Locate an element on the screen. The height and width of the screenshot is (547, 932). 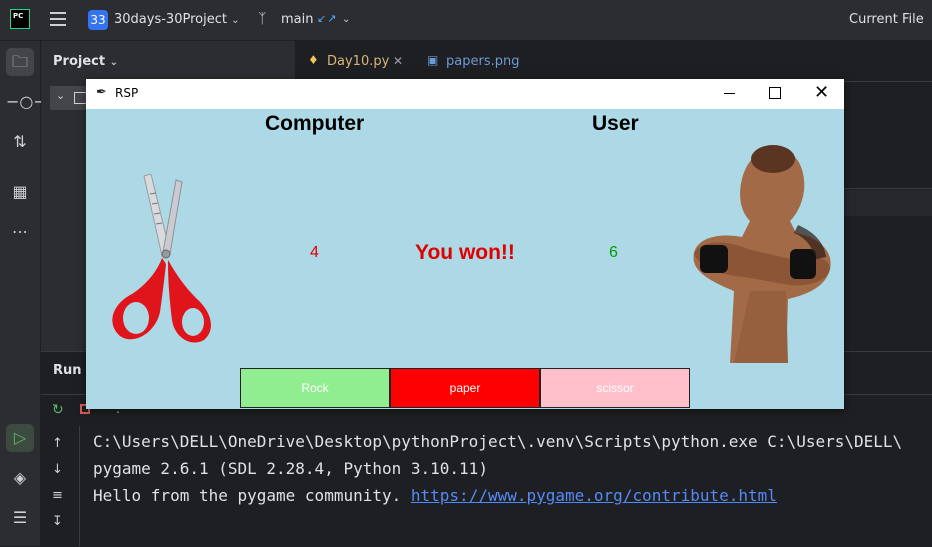
rock-button: Rock is located at coordinates (315, 388).